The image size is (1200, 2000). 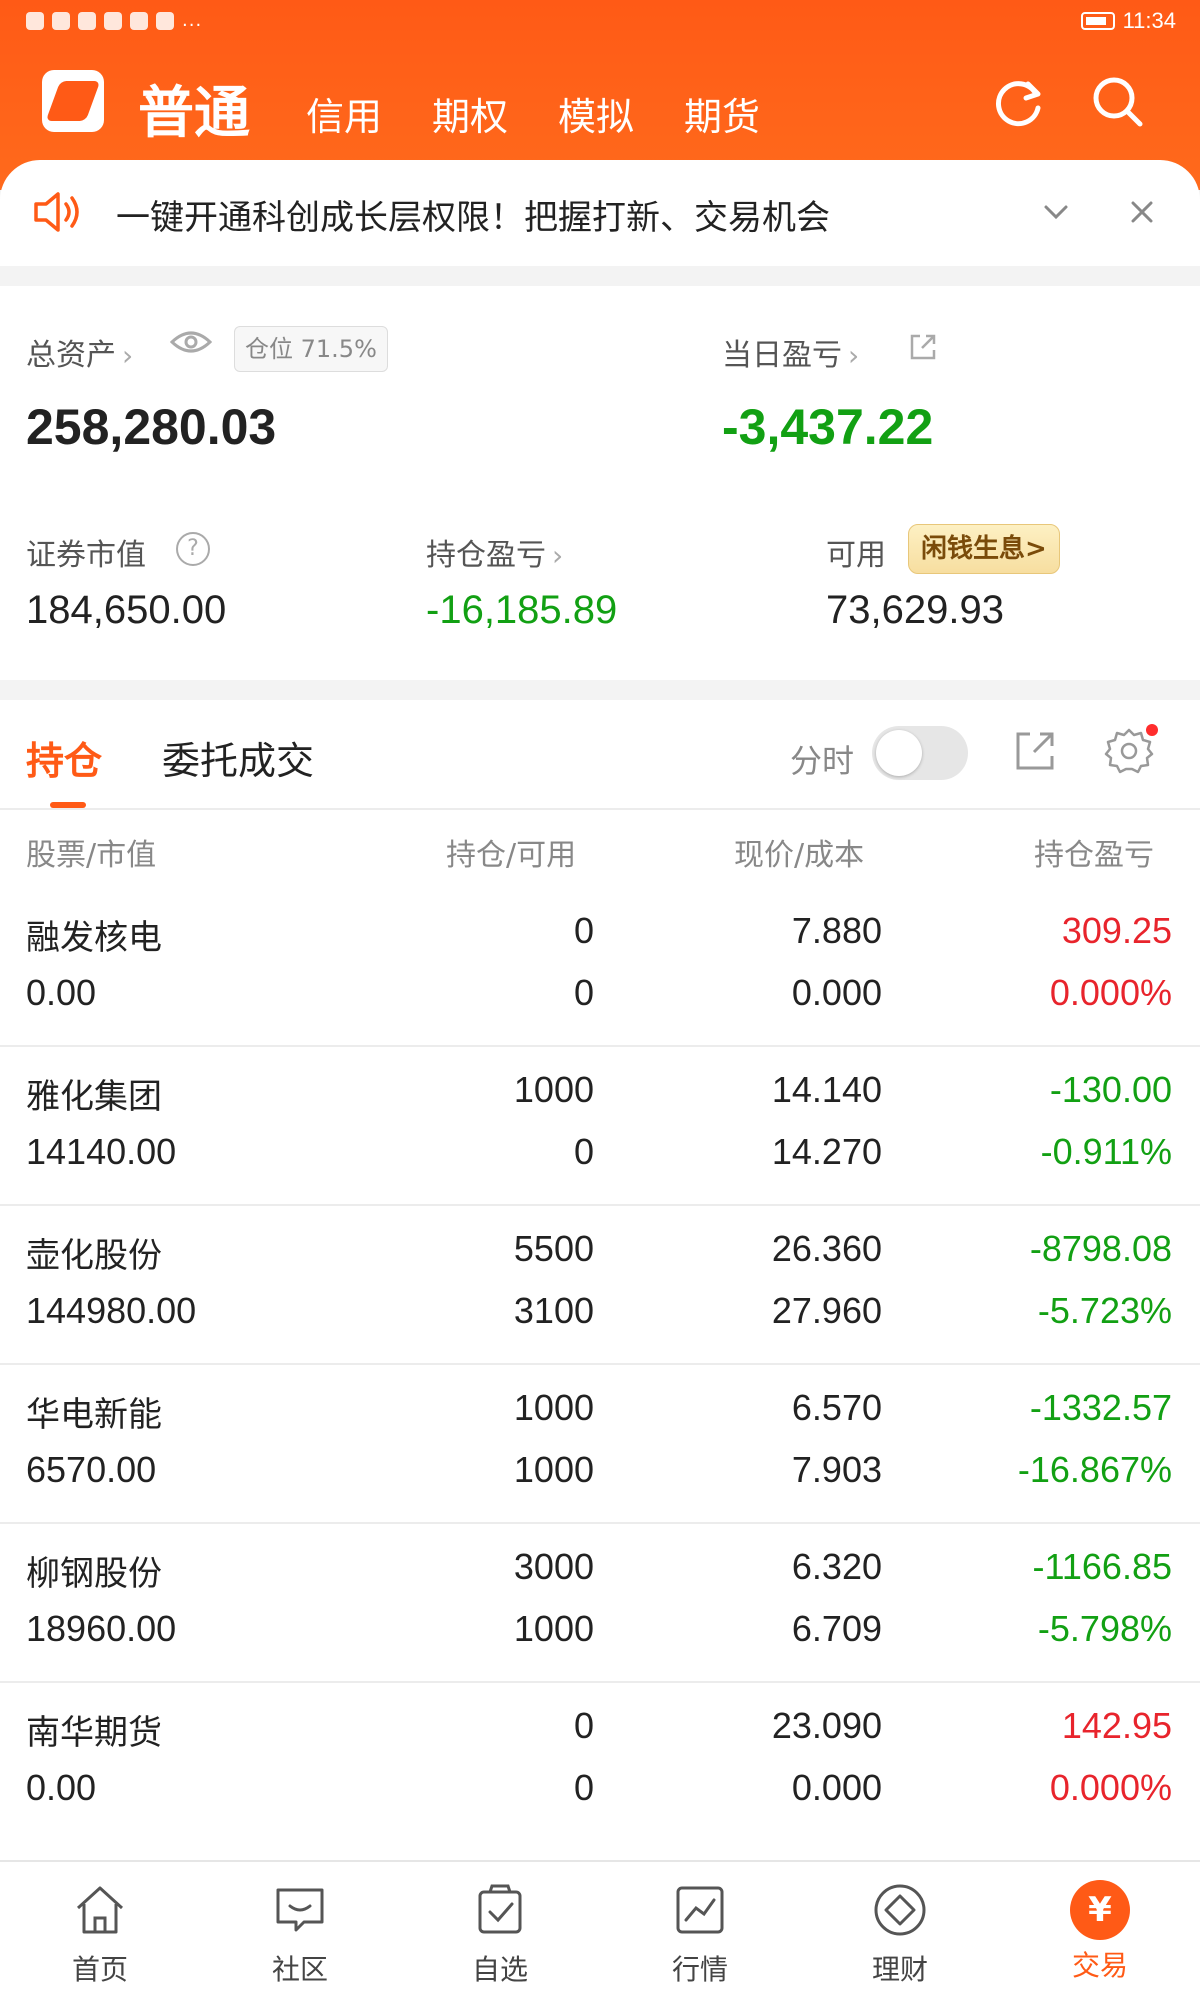 What do you see at coordinates (984, 549) in the screenshot?
I see `idle-cash-yield-button: 闲钱生息>` at bounding box center [984, 549].